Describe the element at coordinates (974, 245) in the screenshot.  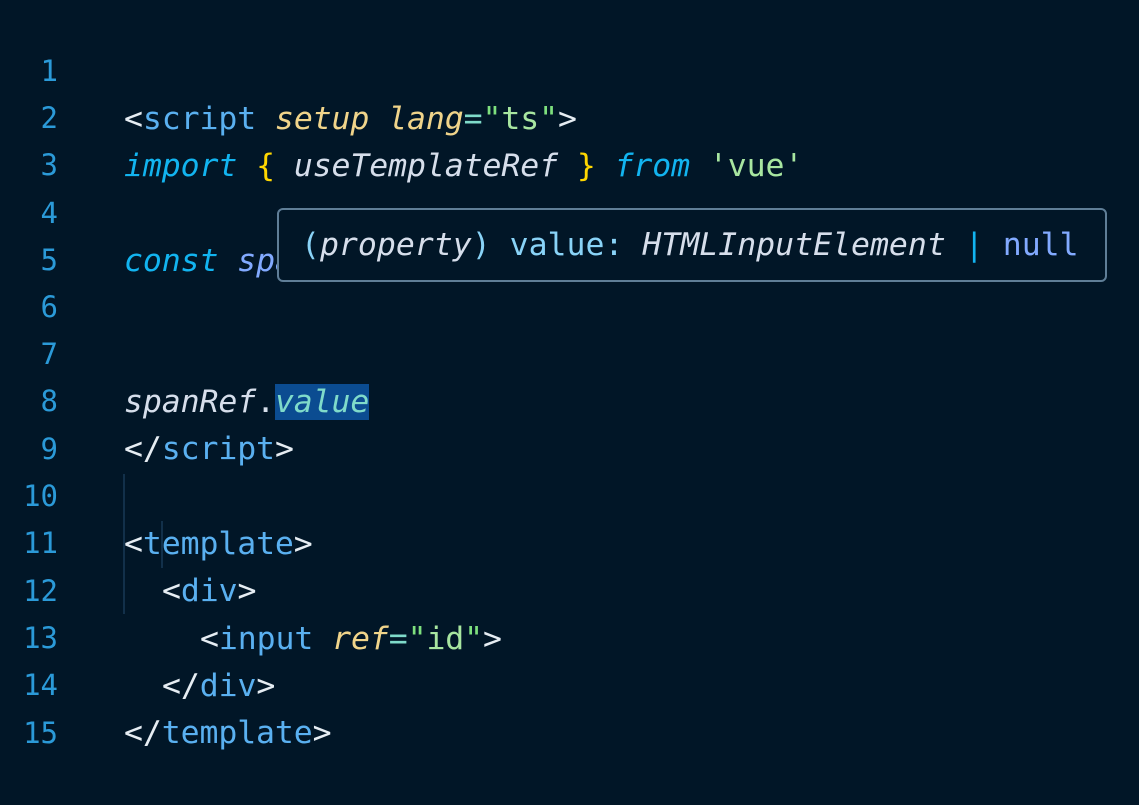
I see `tooltip-pipe: |` at that location.